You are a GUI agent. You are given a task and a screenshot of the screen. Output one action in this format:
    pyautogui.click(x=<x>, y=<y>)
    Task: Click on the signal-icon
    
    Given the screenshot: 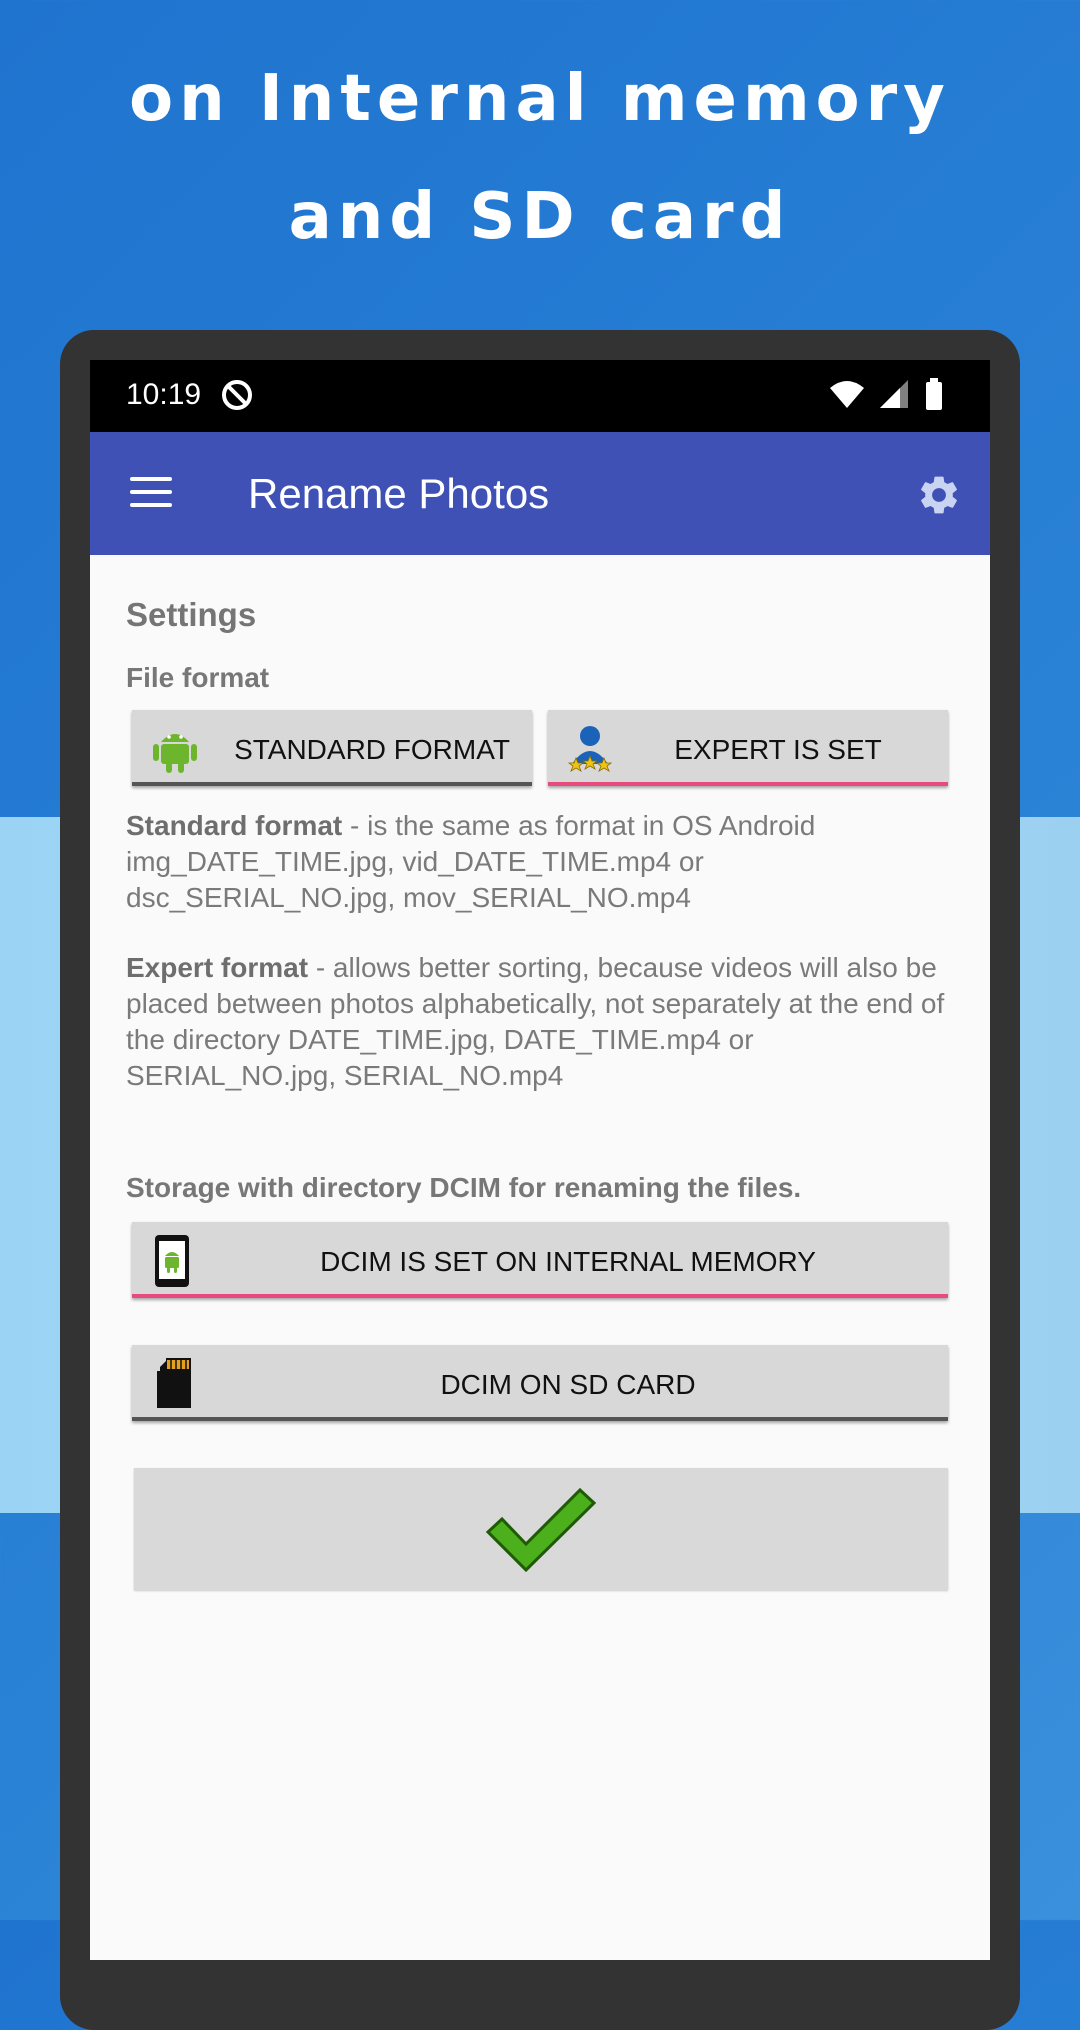 What is the action you would take?
    pyautogui.click(x=894, y=394)
    